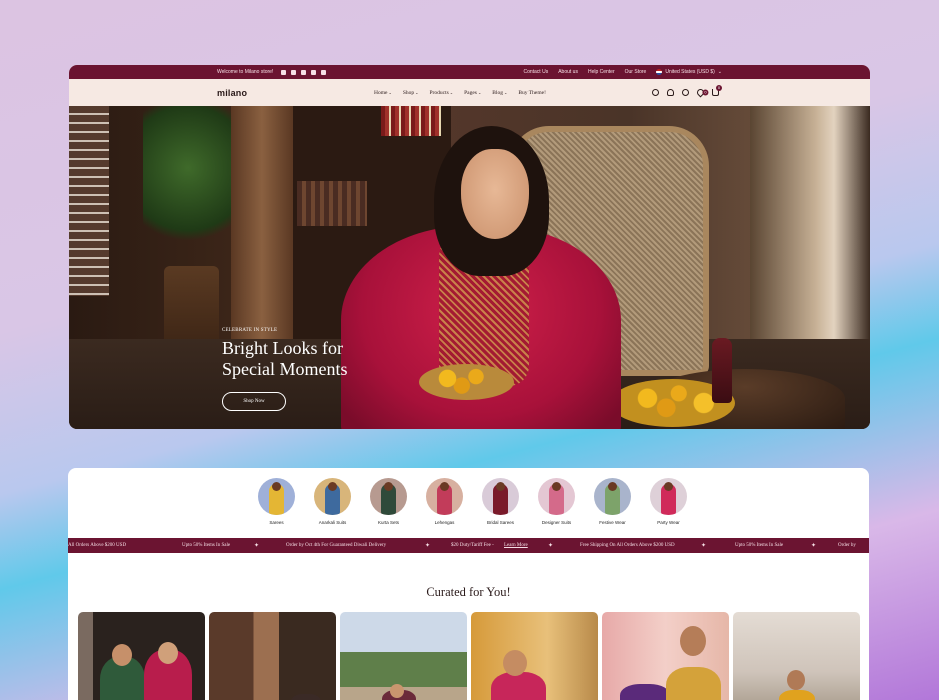 The width and height of the screenshot is (939, 700). Describe the element at coordinates (612, 522) in the screenshot. I see `category-label: Festive Wear` at that location.